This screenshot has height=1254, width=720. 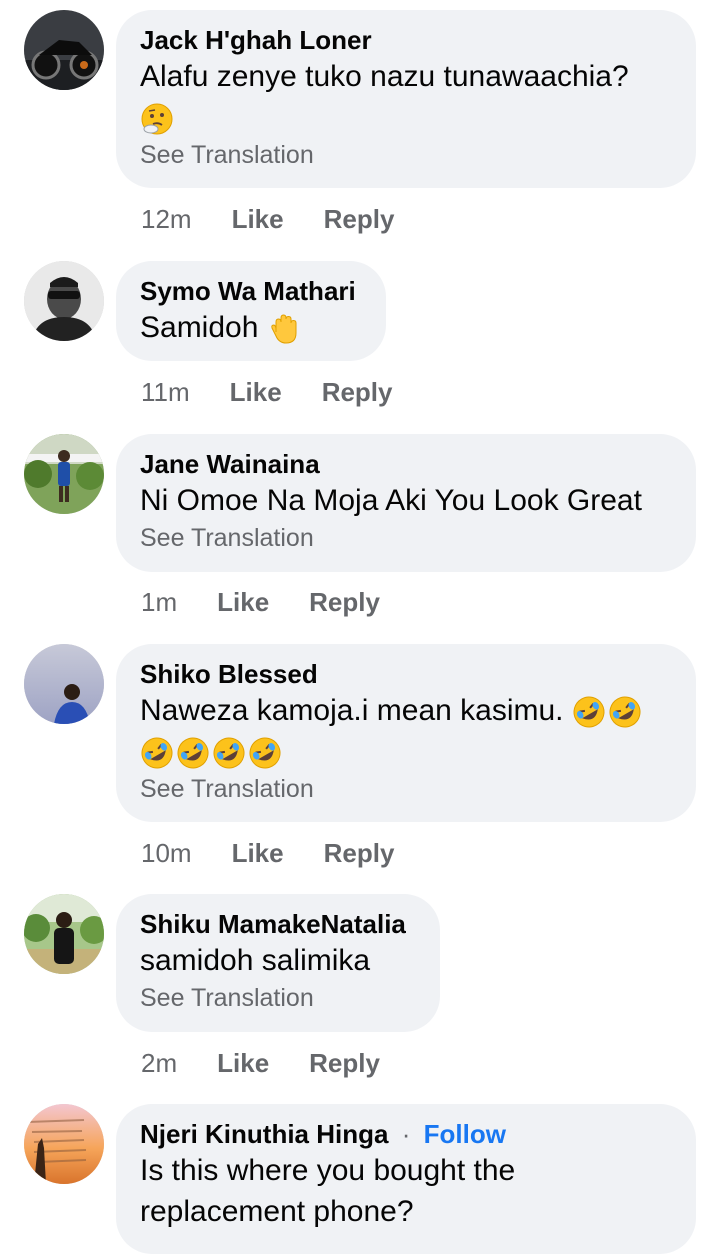 I want to click on comment-actions: 12m Like Reply, so click(x=267, y=219).